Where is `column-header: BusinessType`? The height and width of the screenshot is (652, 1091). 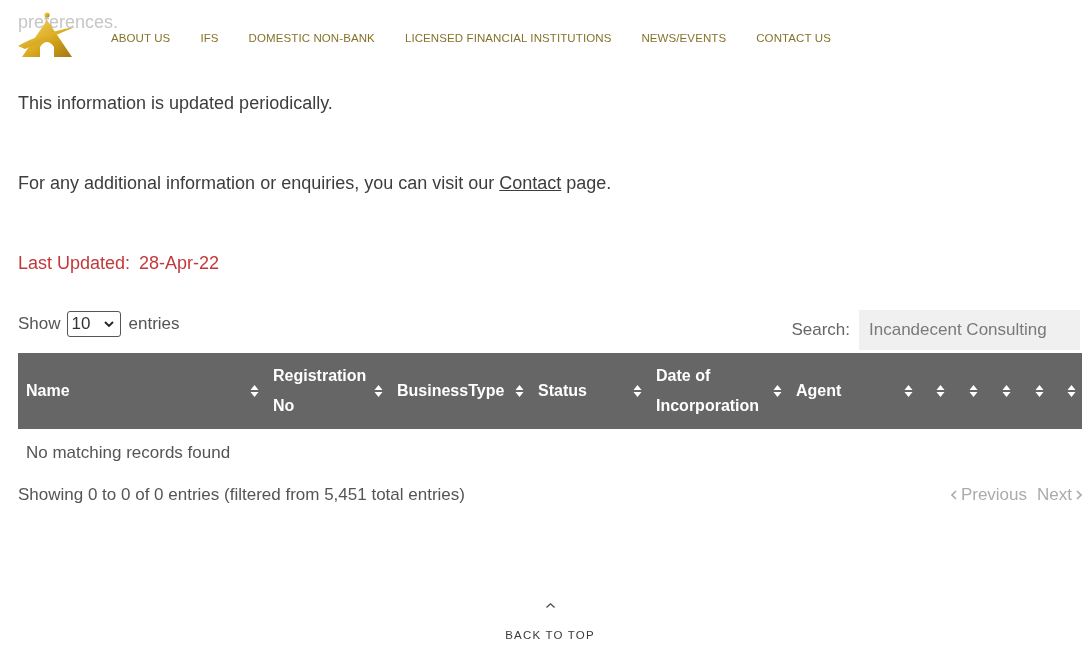
column-header: BusinessType is located at coordinates (459, 391).